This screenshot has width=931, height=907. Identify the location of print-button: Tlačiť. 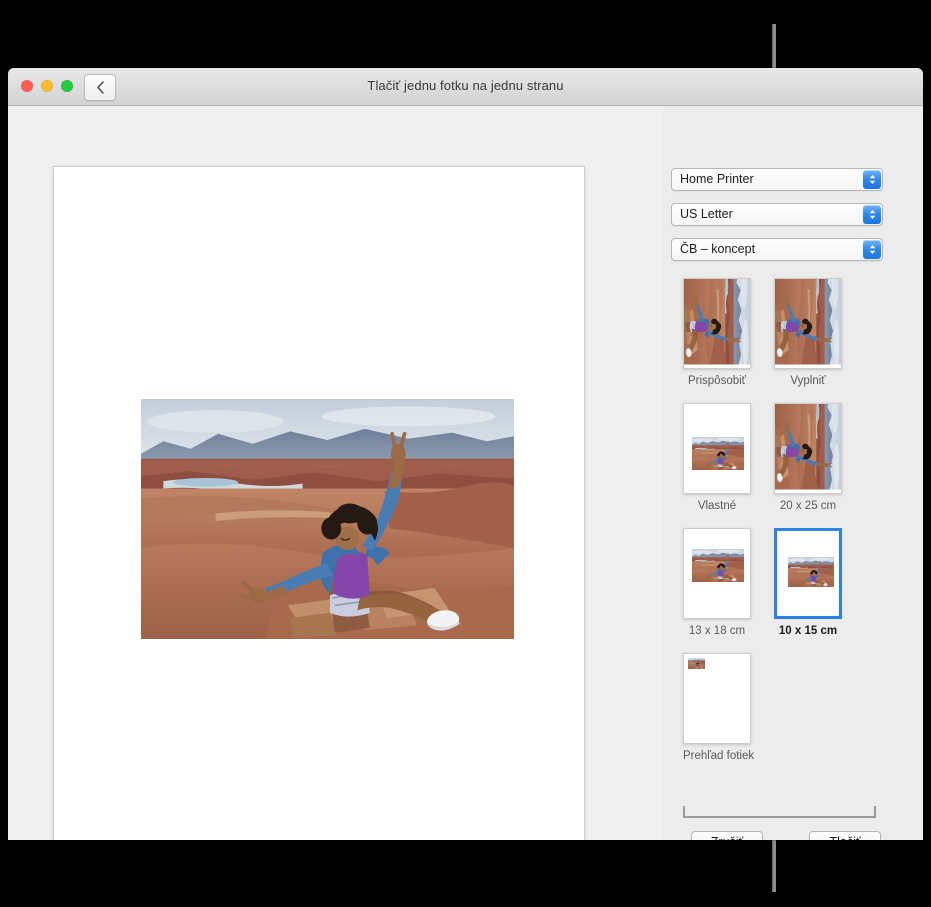
(845, 835).